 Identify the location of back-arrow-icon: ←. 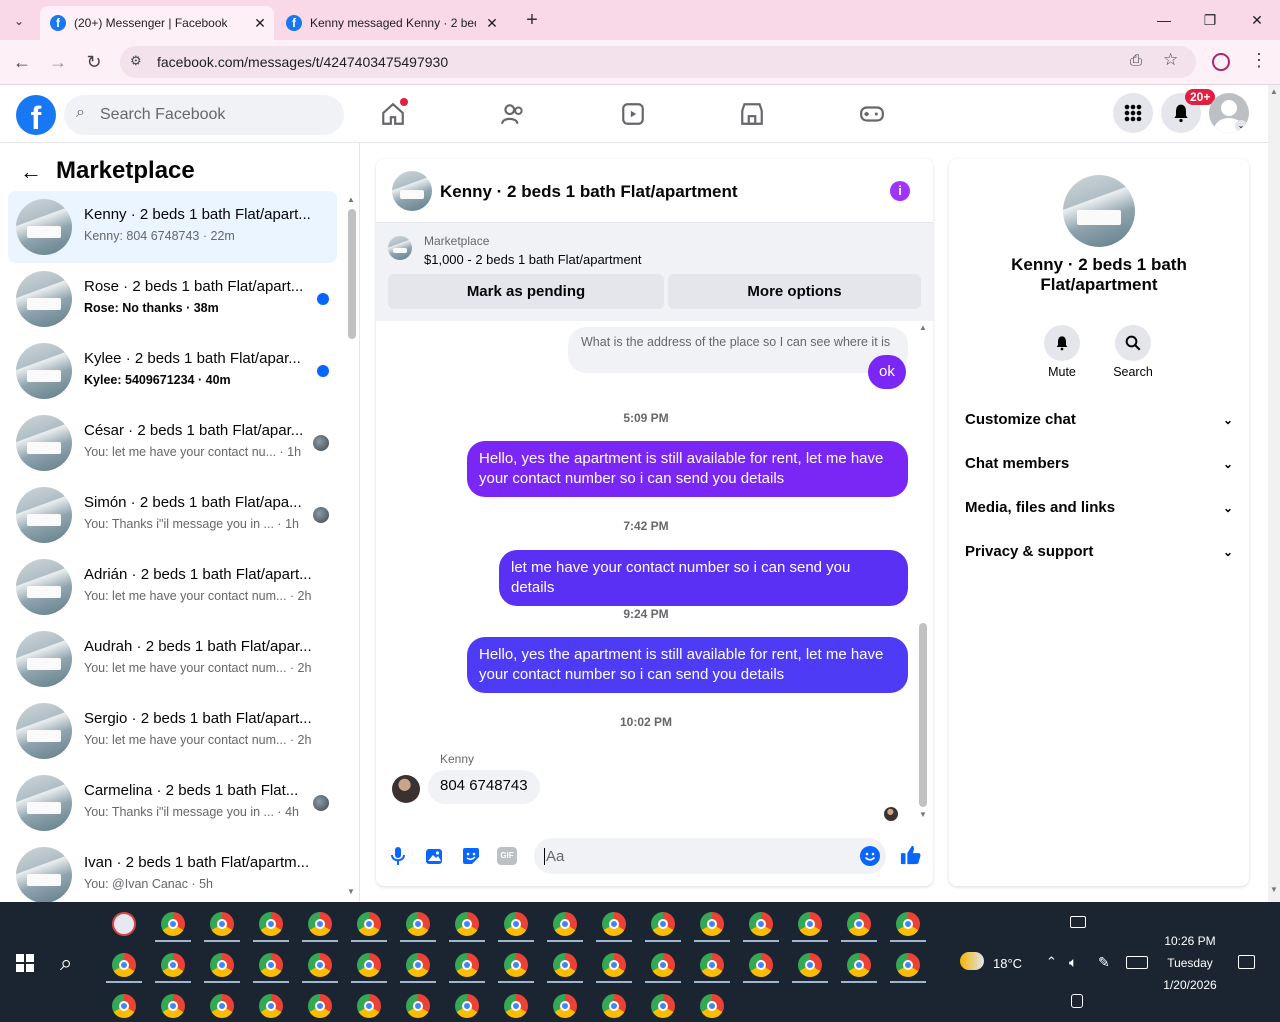
(31, 172).